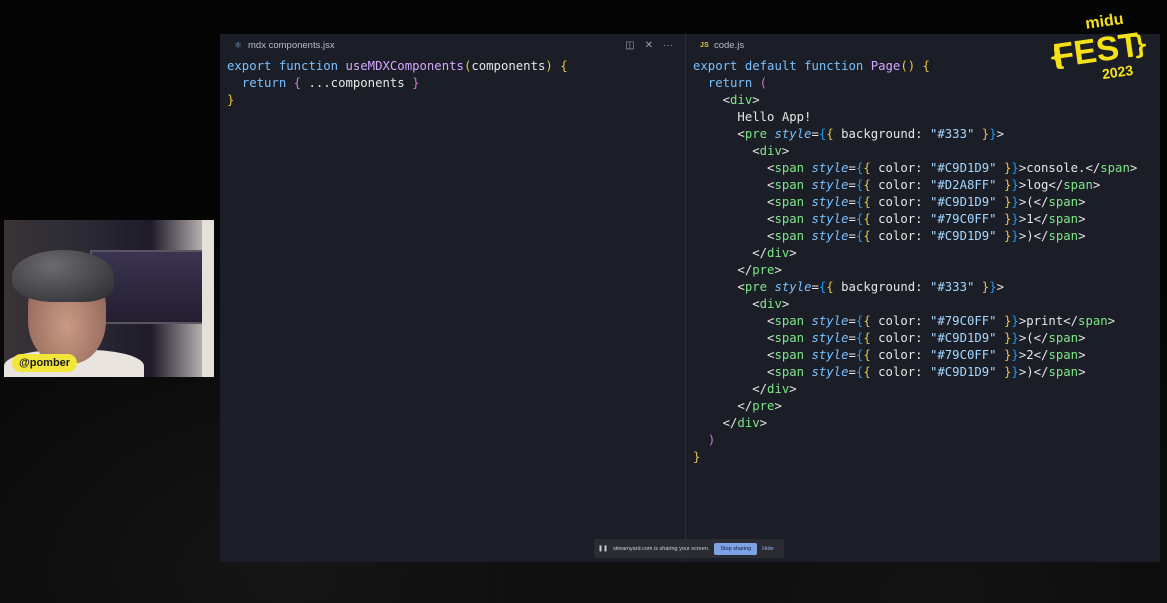 The height and width of the screenshot is (603, 1167). I want to click on code-token: </, so click(715, 423).